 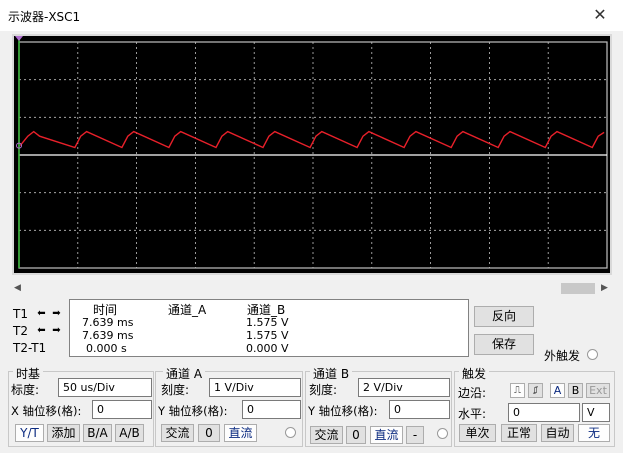 I want to click on channel-b-scale-field: 2 V/Div, so click(x=404, y=387).